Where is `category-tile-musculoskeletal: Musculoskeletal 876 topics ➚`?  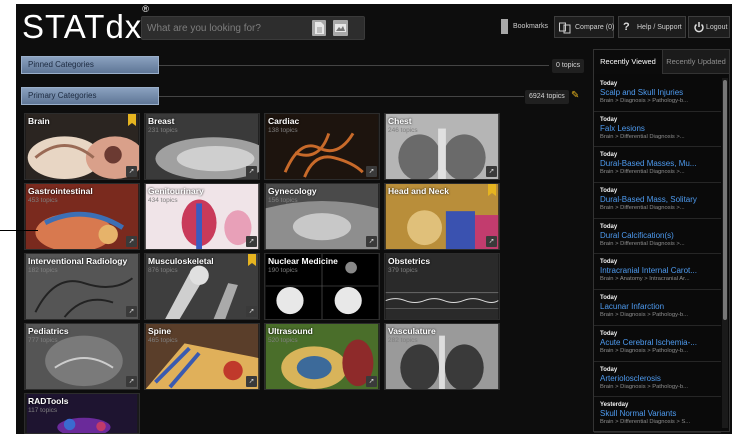 category-tile-musculoskeletal: Musculoskeletal 876 topics ➚ is located at coordinates (202, 286).